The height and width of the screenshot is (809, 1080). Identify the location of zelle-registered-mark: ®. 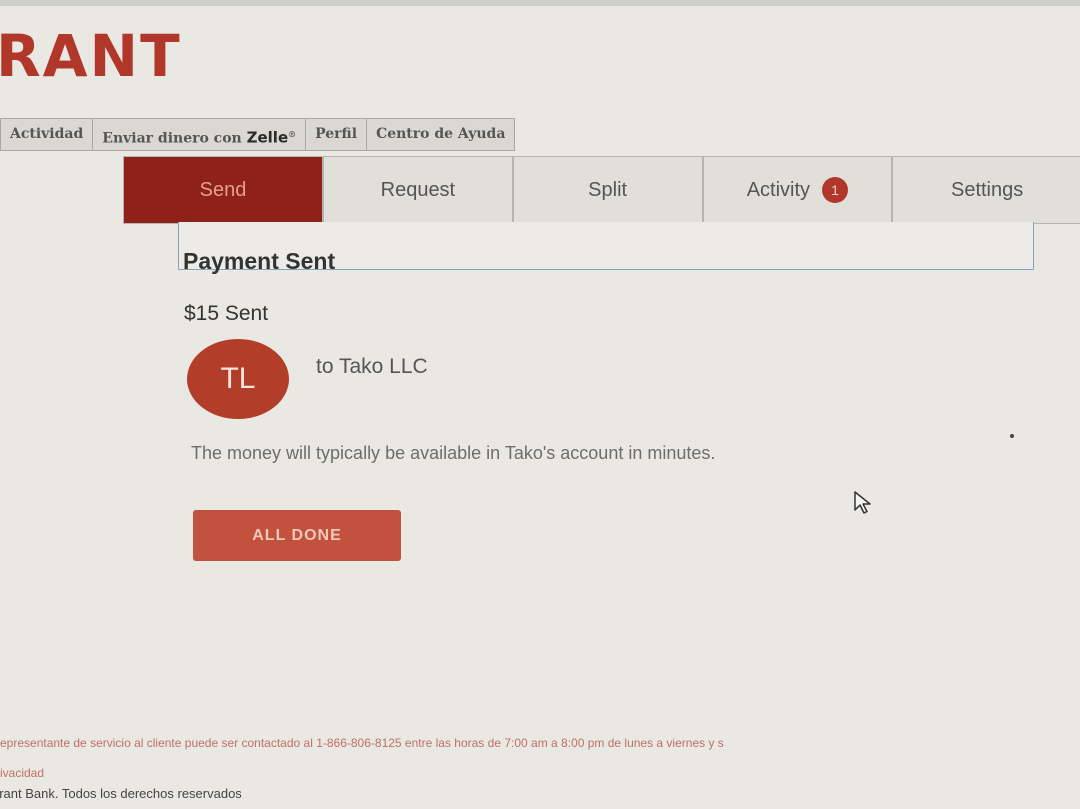
(292, 134).